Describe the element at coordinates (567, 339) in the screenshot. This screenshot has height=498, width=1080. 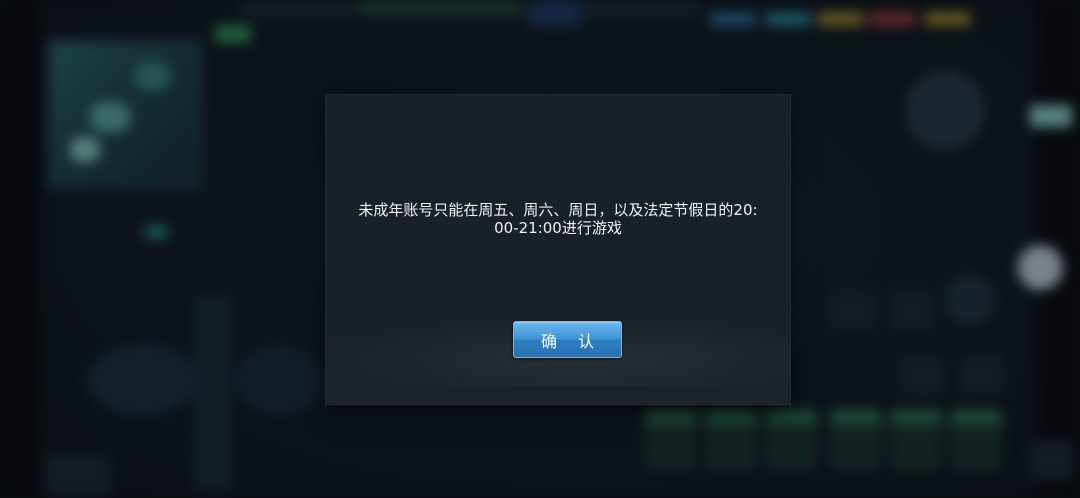
I see `confirm-button: 确 认` at that location.